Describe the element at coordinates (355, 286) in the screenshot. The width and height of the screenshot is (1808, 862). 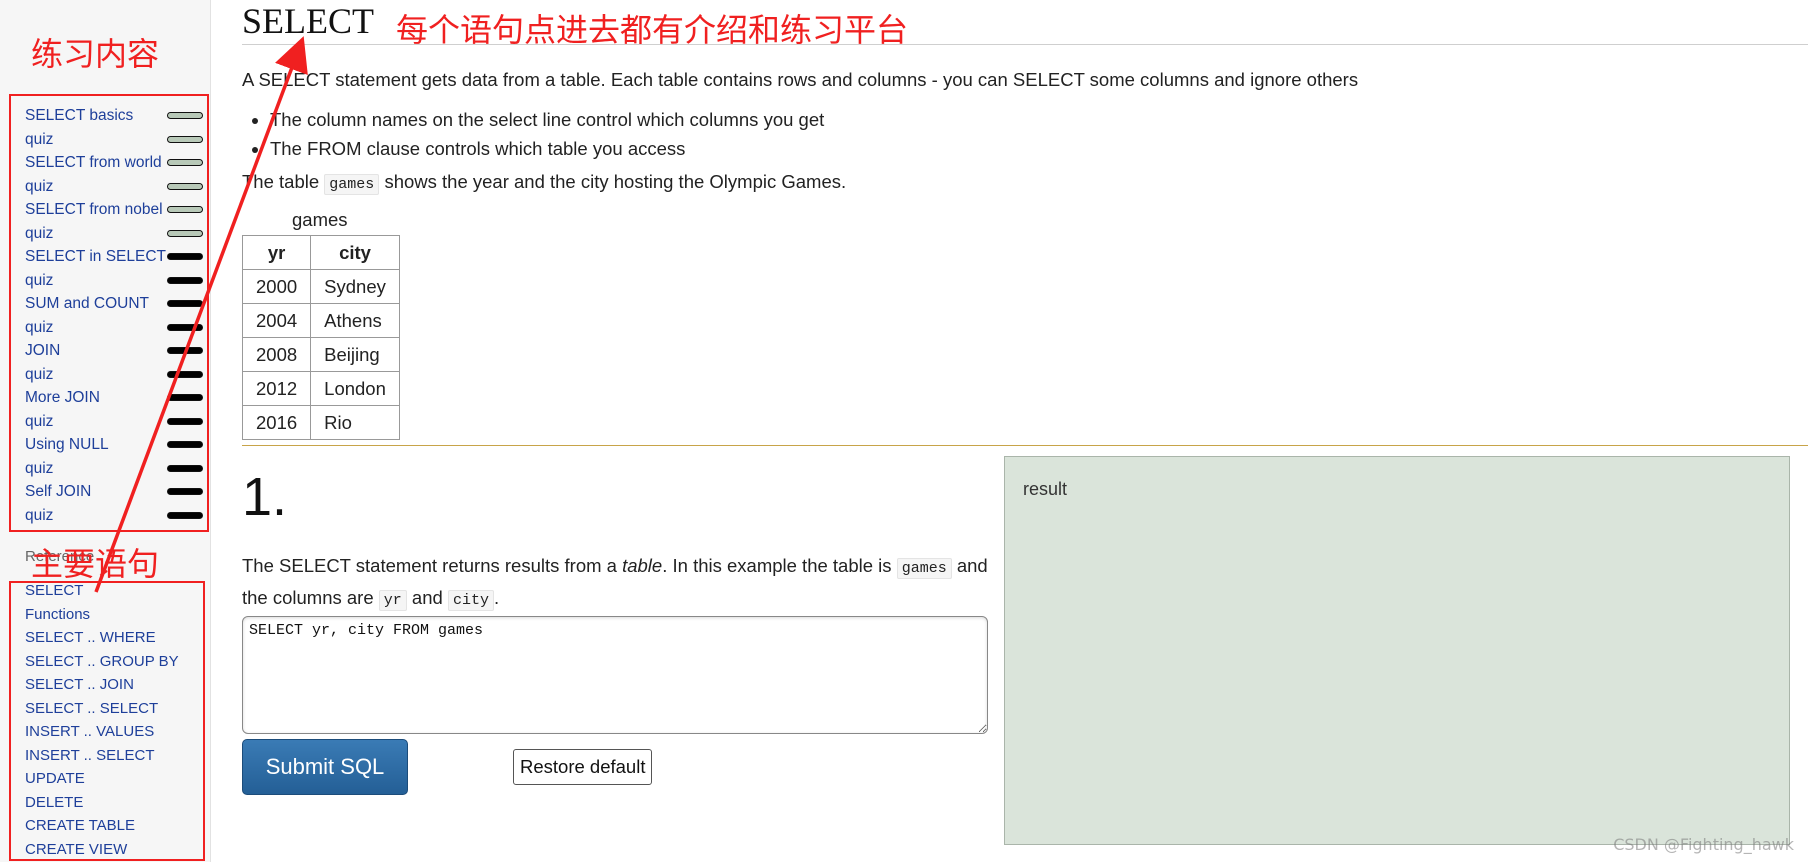
I see `cell-city: Sydney` at that location.